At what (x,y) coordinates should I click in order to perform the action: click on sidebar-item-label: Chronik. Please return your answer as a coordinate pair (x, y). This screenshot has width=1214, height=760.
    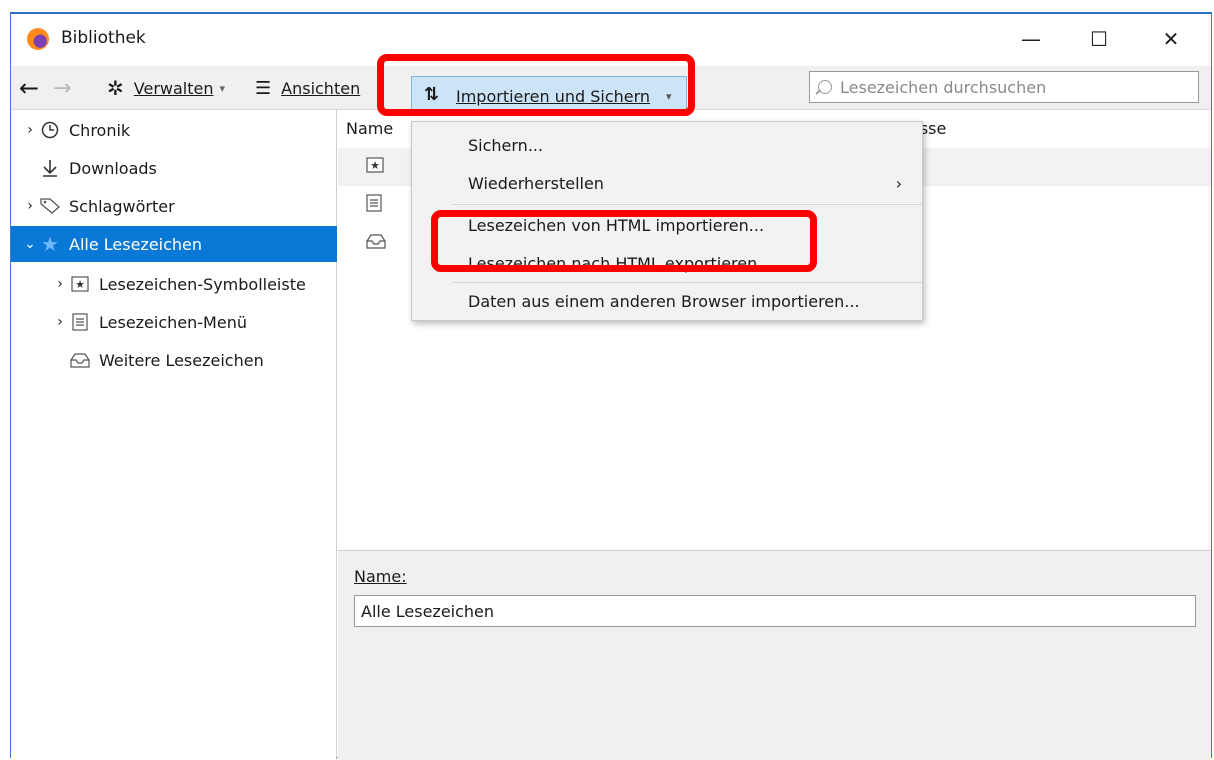
    Looking at the image, I should click on (100, 130).